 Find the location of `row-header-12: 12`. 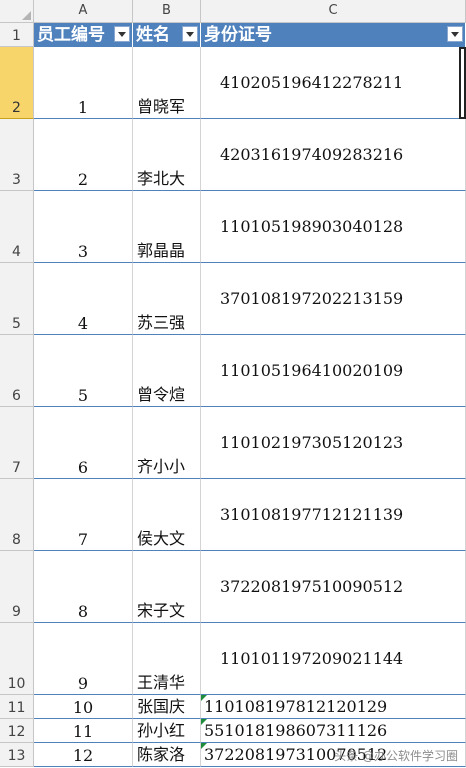

row-header-12: 12 is located at coordinates (17, 731).